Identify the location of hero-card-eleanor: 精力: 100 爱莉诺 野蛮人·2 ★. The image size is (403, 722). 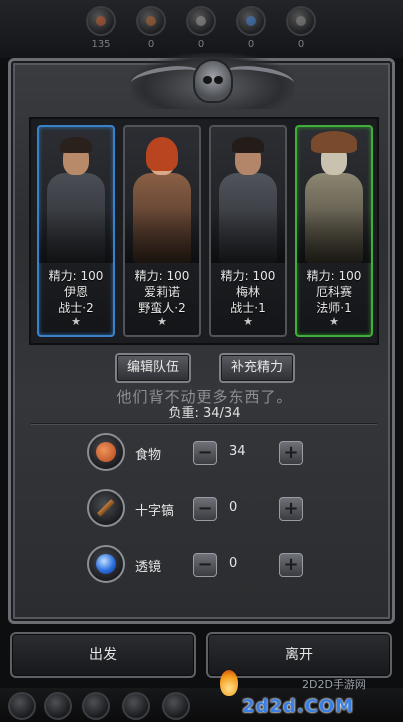
(162, 231).